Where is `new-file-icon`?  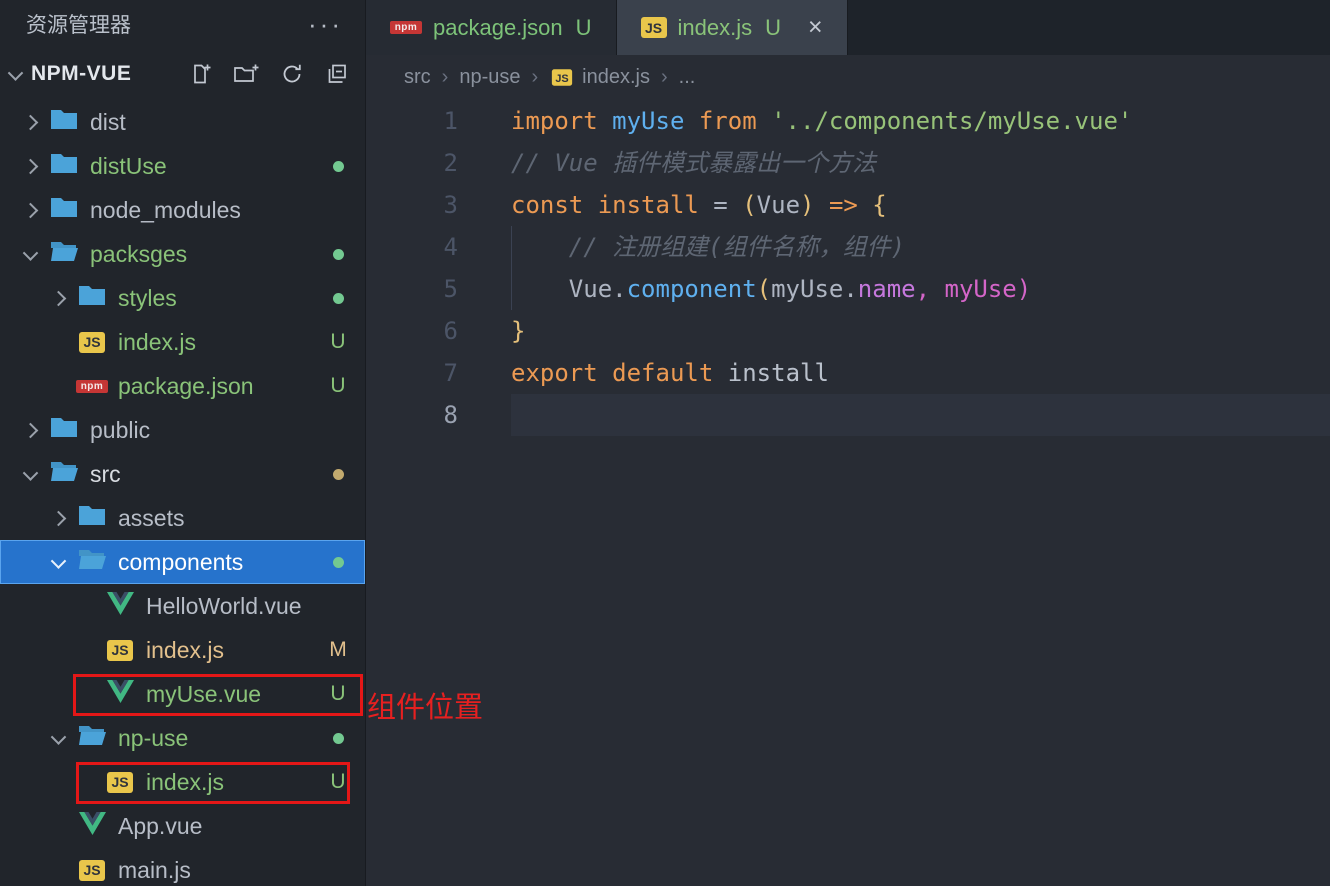
new-file-icon is located at coordinates (200, 74).